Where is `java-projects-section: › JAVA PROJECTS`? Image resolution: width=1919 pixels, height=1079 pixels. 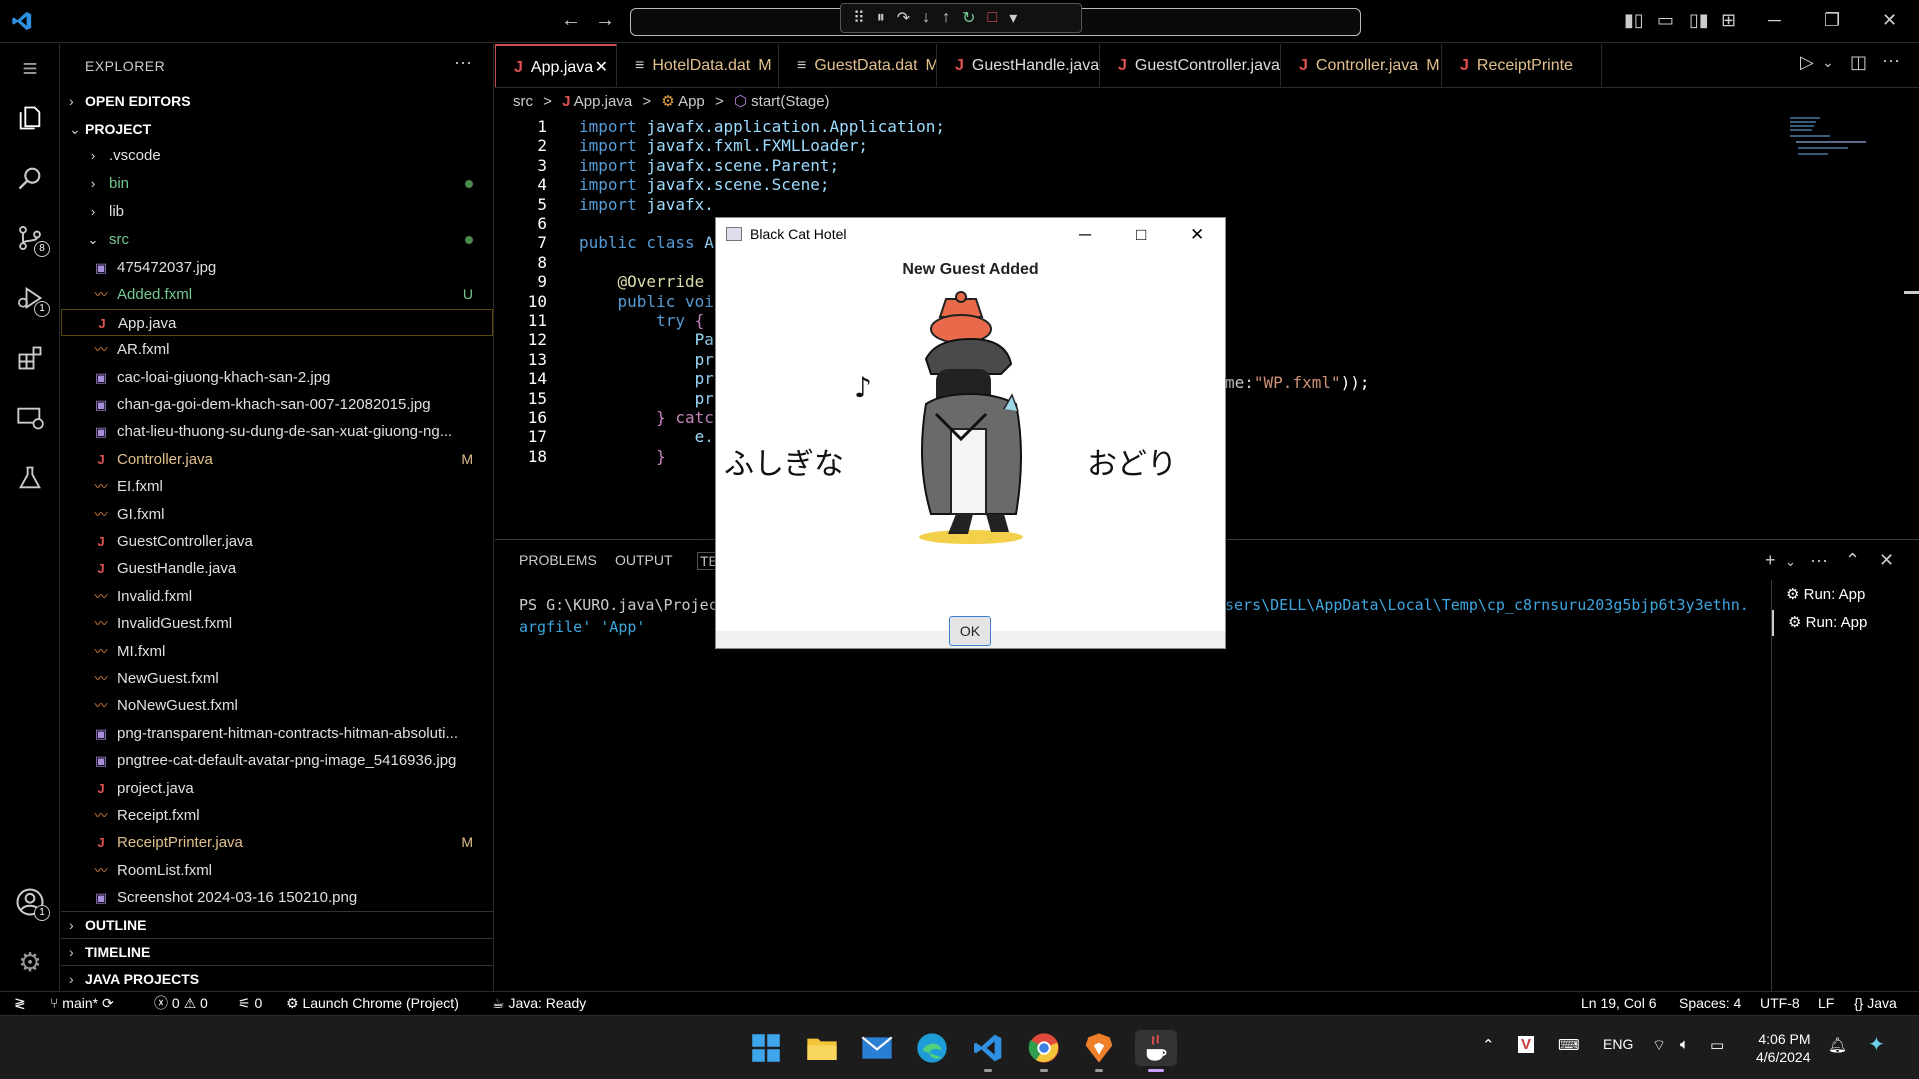
java-projects-section: › JAVA PROJECTS is located at coordinates (277, 978).